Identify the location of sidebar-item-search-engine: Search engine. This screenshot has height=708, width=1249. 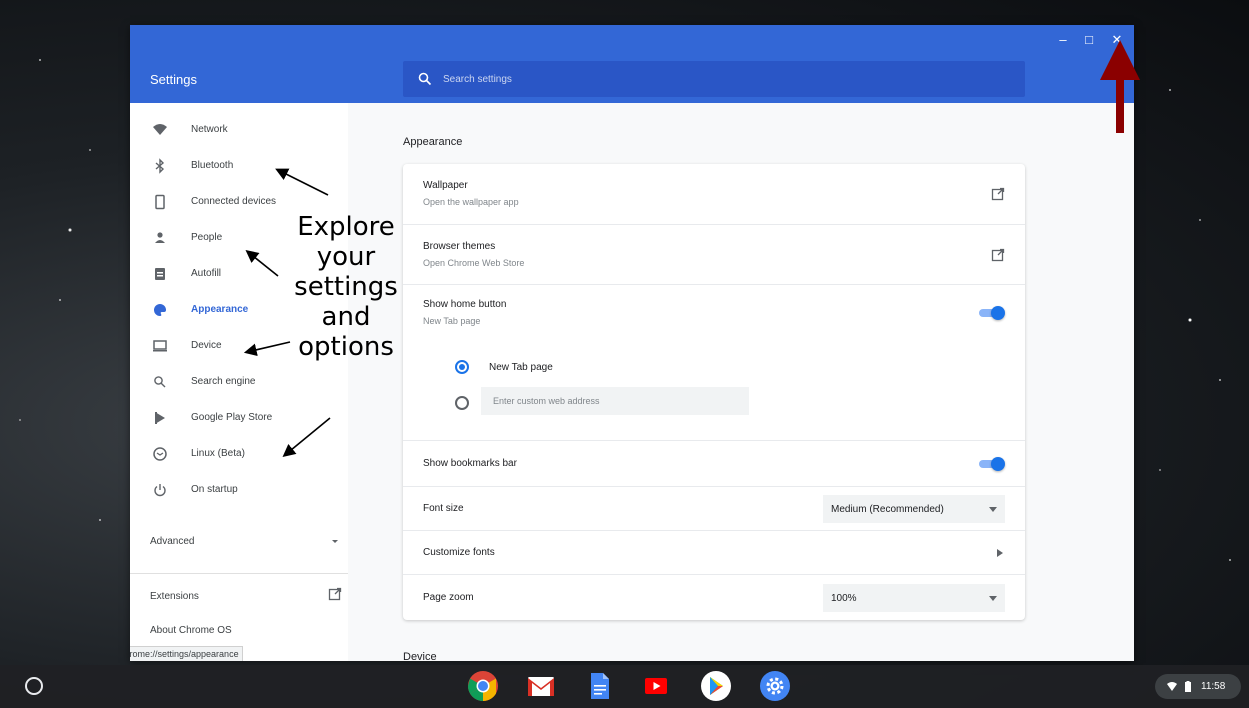
(239, 382).